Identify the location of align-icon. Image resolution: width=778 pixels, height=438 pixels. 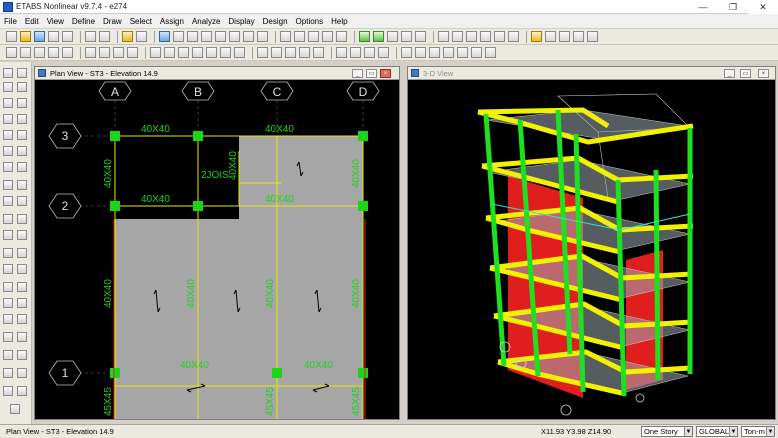
(22, 337).